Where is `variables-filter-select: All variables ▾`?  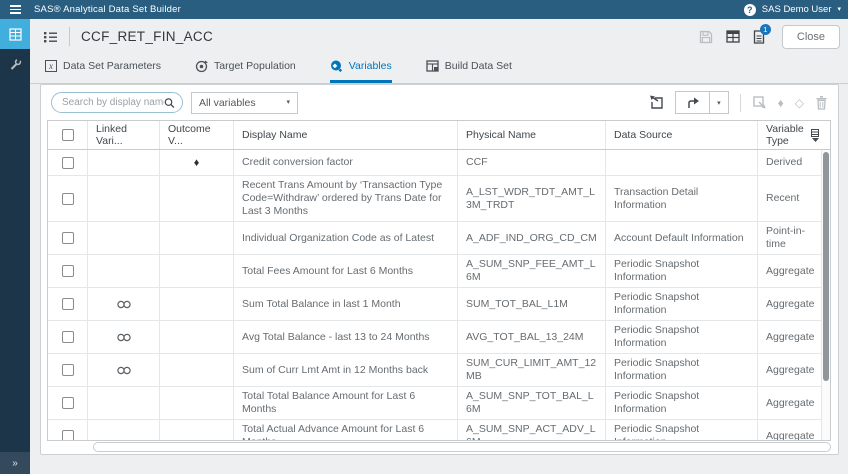
variables-filter-select: All variables ▾ is located at coordinates (244, 102).